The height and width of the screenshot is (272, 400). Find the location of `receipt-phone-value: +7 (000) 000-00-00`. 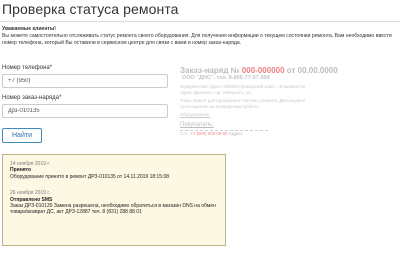

receipt-phone-value: +7 (000) 000-00-00 is located at coordinates (209, 133).